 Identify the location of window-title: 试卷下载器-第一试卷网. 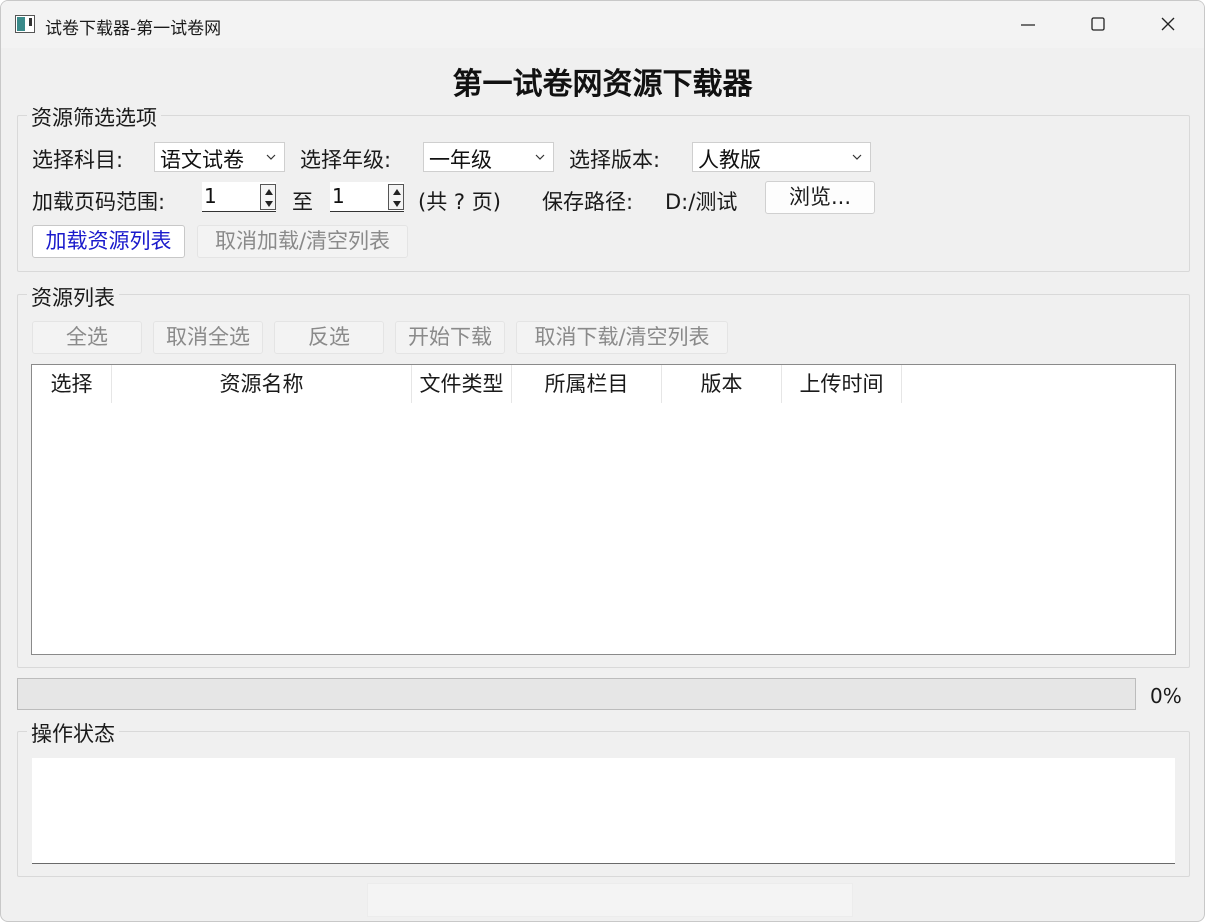
(133, 29).